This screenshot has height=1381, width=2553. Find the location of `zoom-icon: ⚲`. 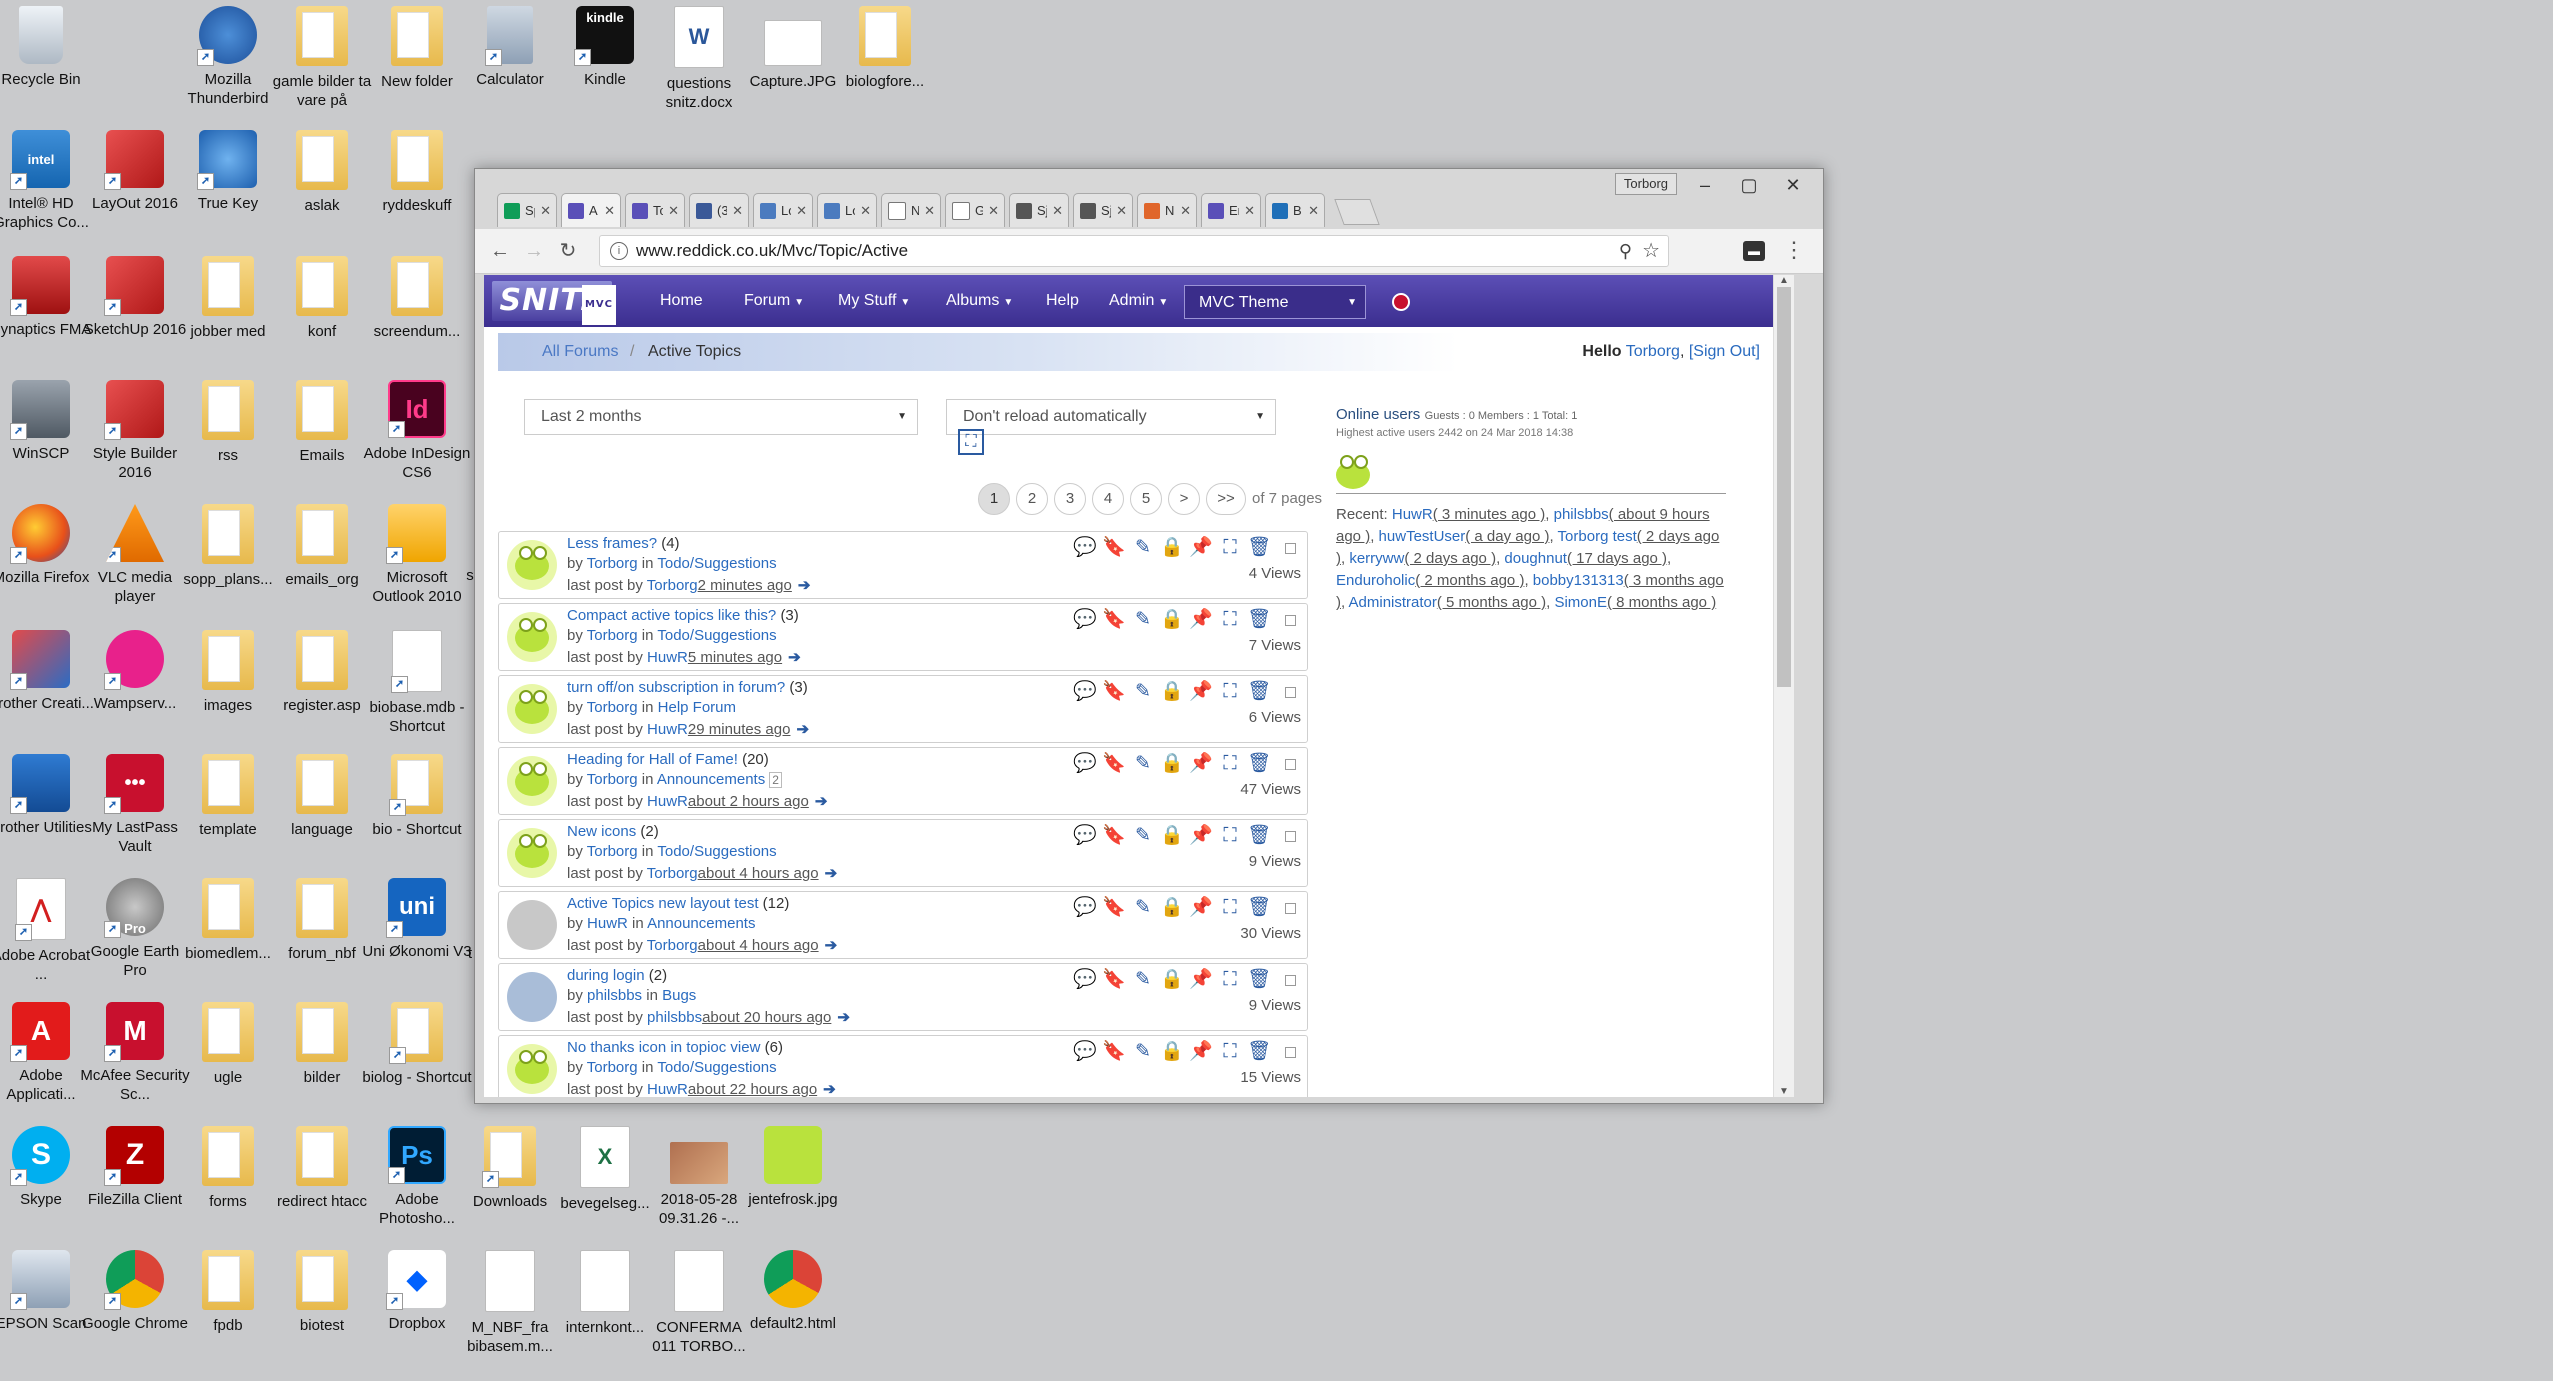

zoom-icon: ⚲ is located at coordinates (1625, 251).